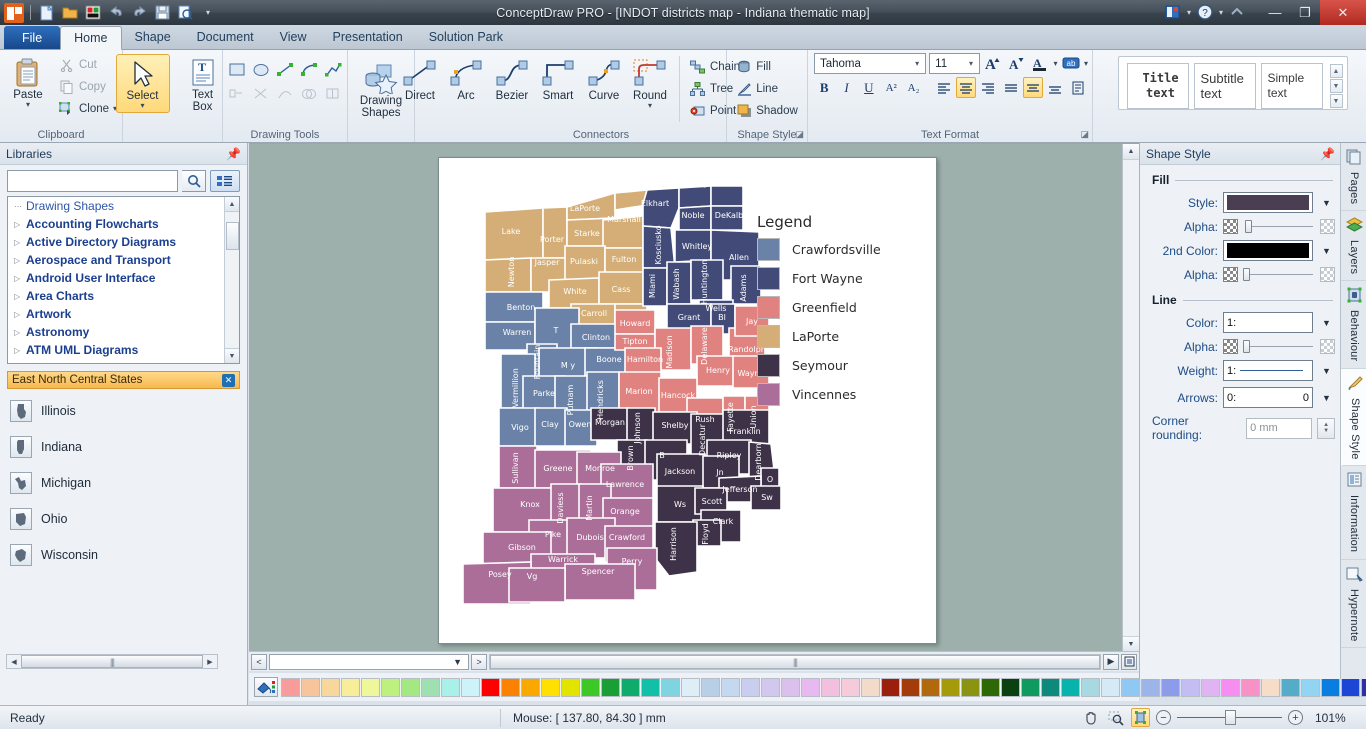 The image size is (1366, 729). What do you see at coordinates (650, 106) in the screenshot?
I see `round-dropdown-icon: ▾` at bounding box center [650, 106].